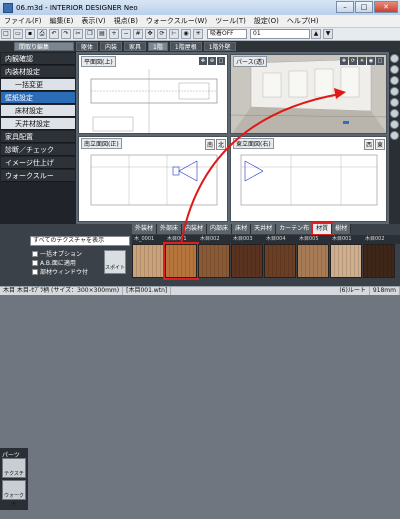 The width and height of the screenshot is (400, 519). Describe the element at coordinates (78, 34) in the screenshot. I see `cut-icon: ✂` at that location.